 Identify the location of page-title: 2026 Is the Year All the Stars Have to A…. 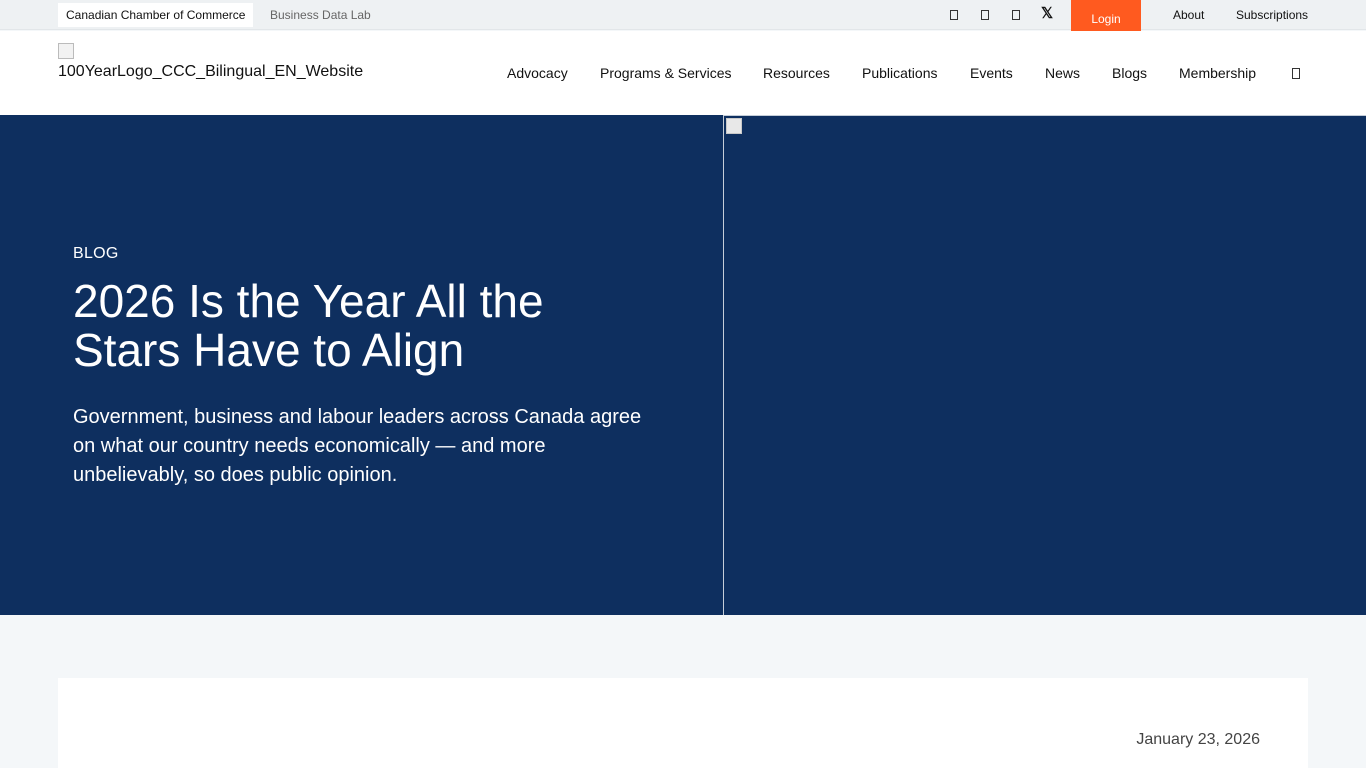
(308, 325).